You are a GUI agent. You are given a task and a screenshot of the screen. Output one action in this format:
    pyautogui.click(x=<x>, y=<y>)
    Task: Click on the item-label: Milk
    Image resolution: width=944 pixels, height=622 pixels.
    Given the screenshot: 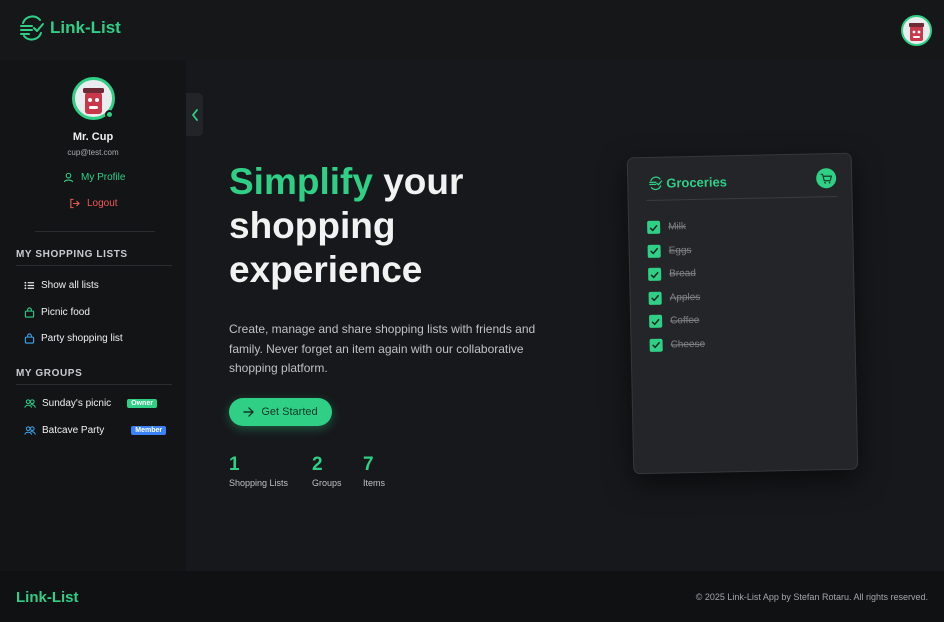 What is the action you would take?
    pyautogui.click(x=677, y=227)
    